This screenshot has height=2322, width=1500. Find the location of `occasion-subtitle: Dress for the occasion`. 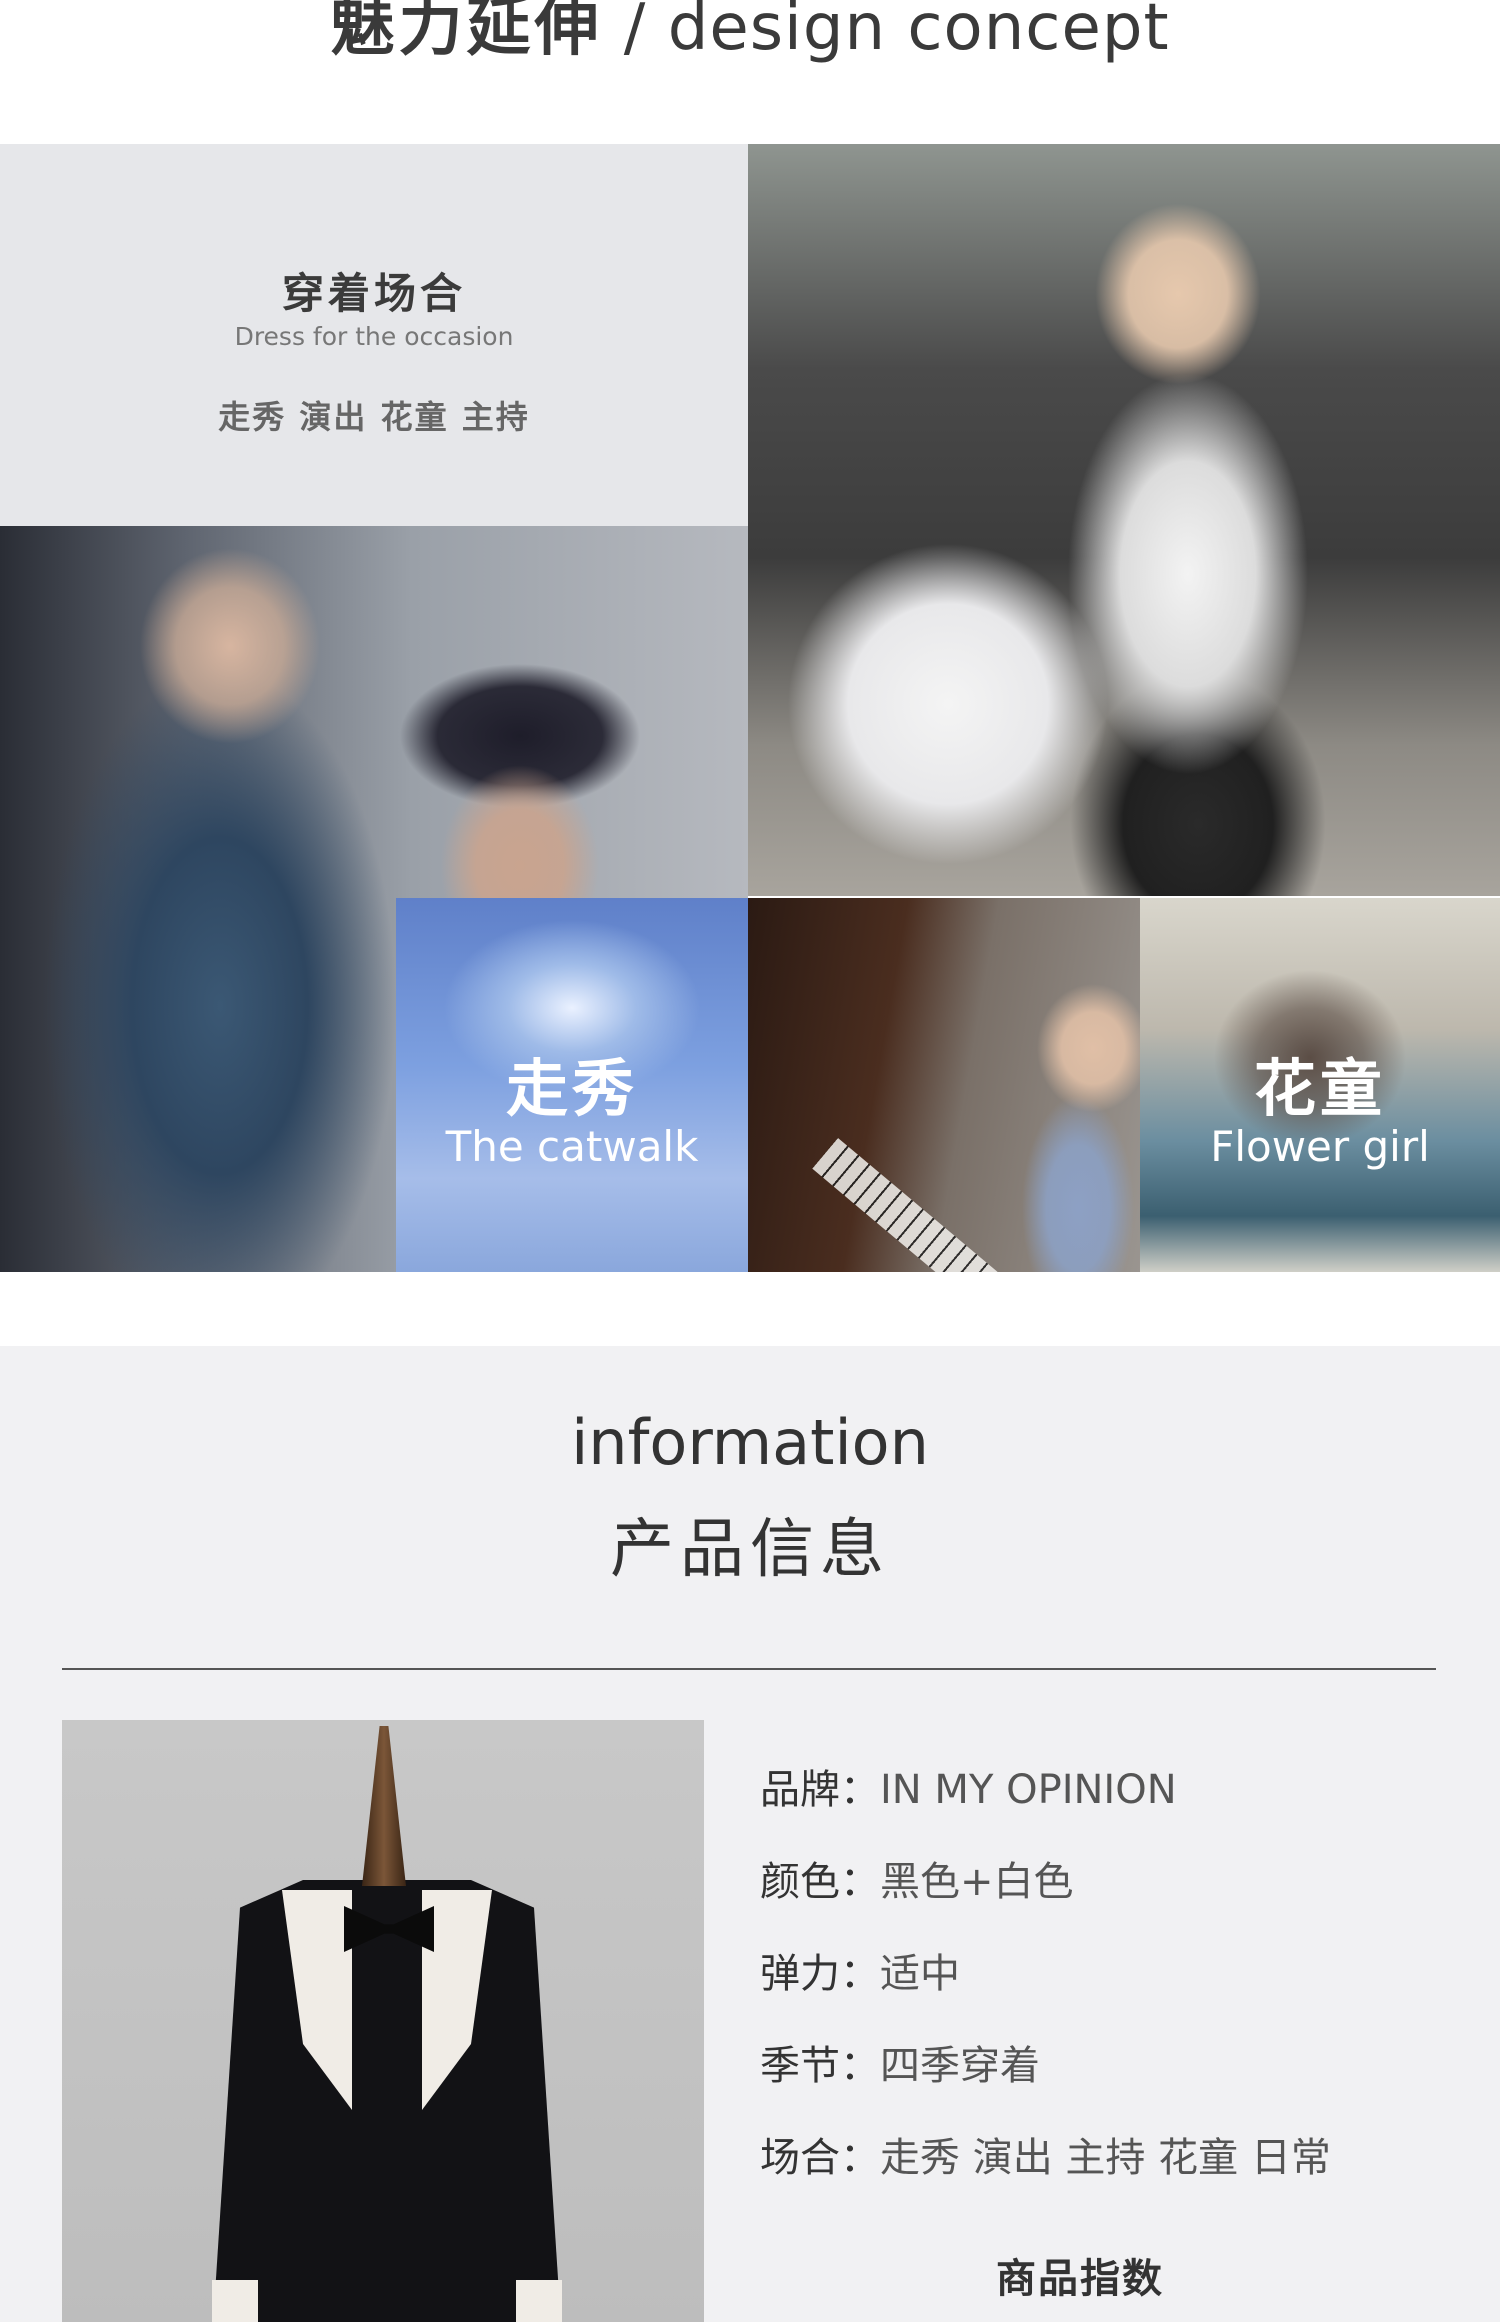

occasion-subtitle: Dress for the occasion is located at coordinates (374, 336).